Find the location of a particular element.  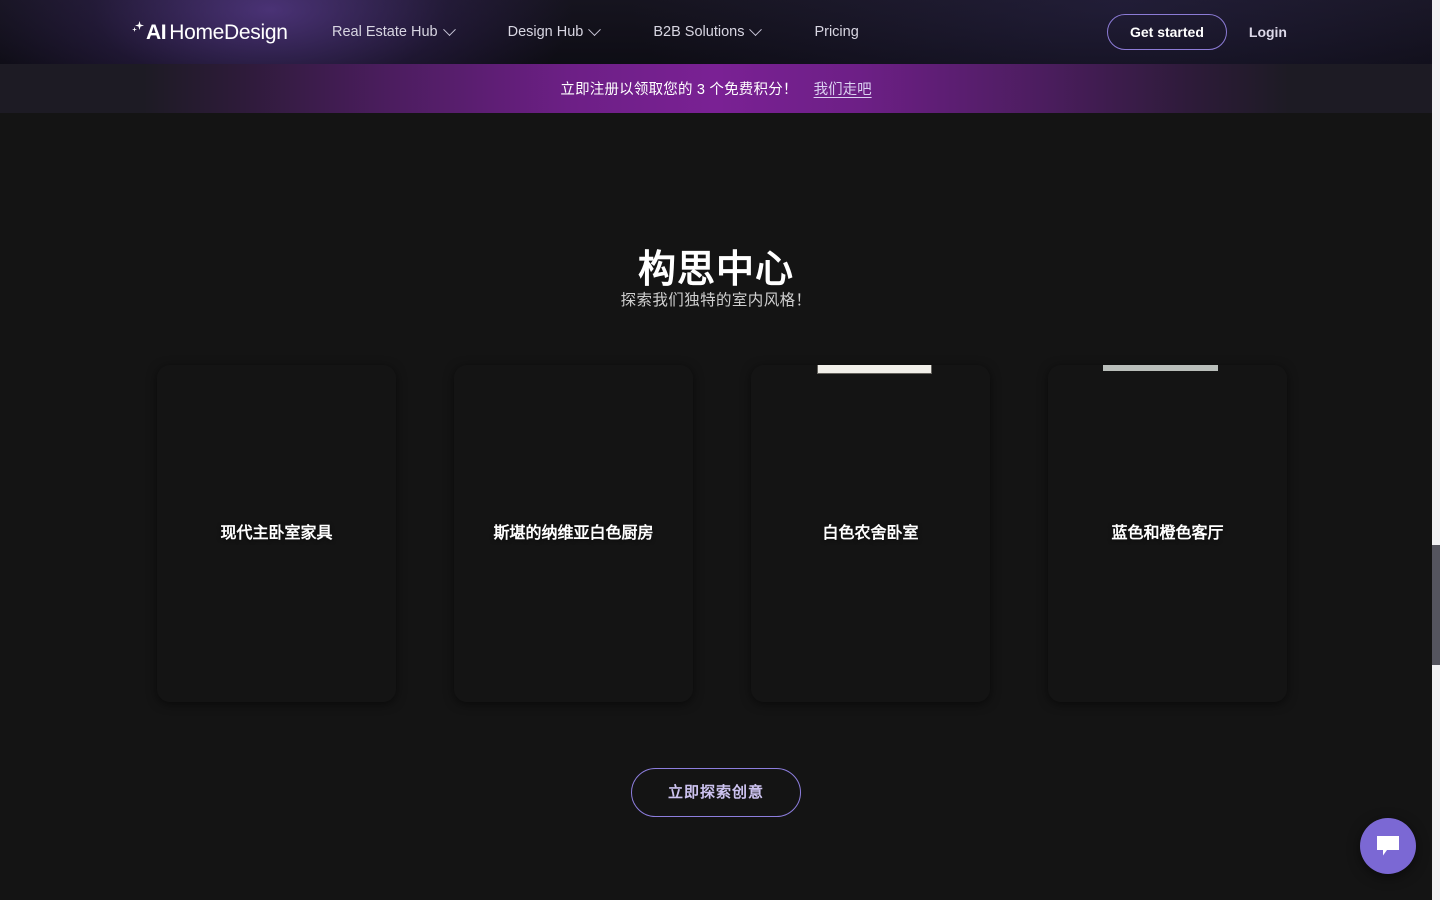

explore-ideas-button: 立即探索创意 is located at coordinates (715, 792).